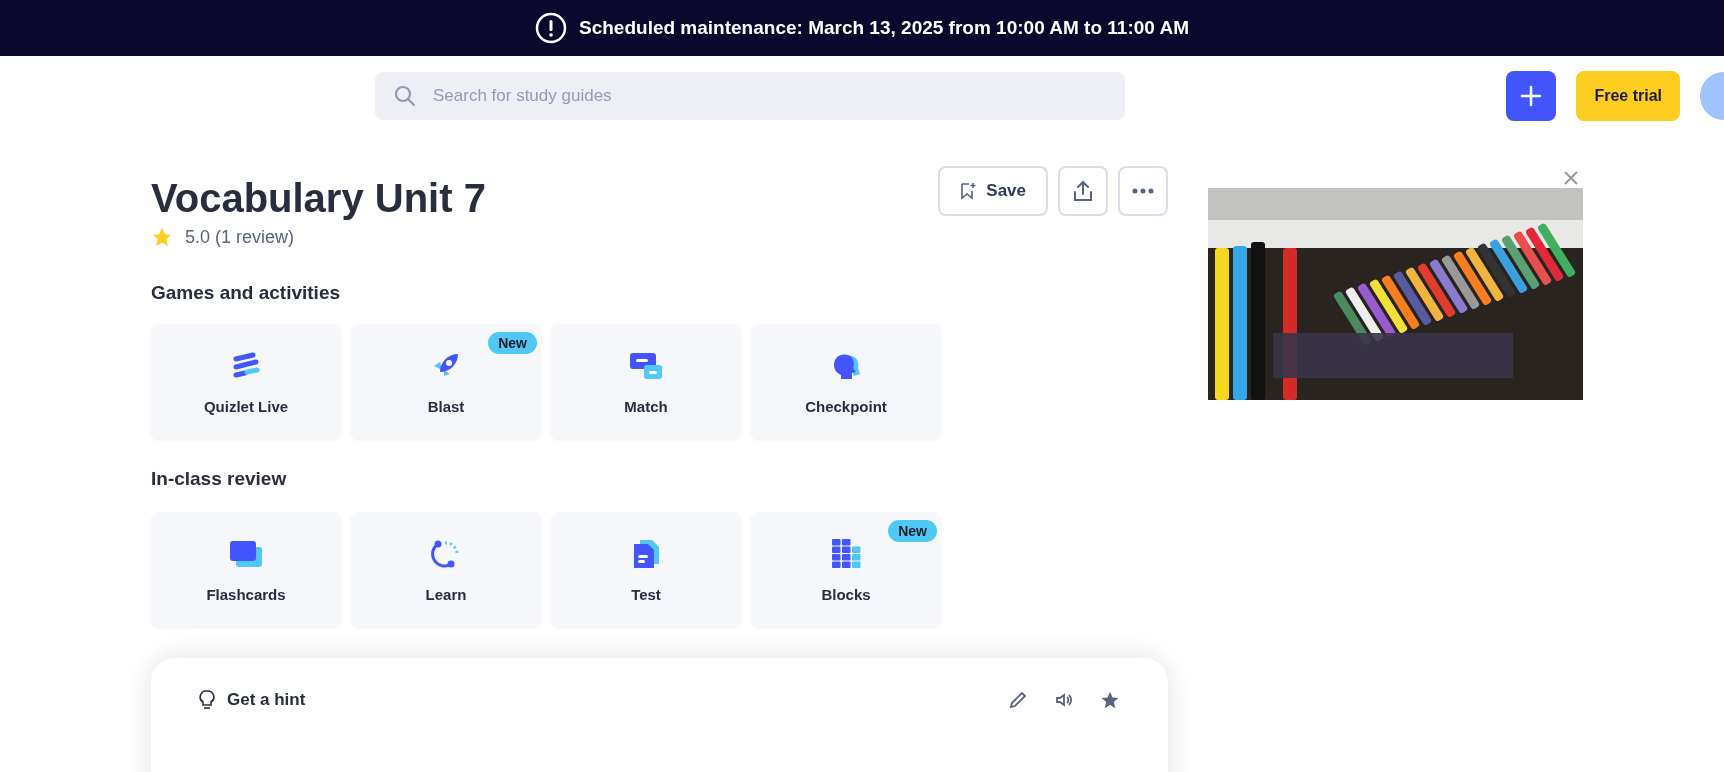  Describe the element at coordinates (246, 594) in the screenshot. I see `activity-label: Flashcards` at that location.